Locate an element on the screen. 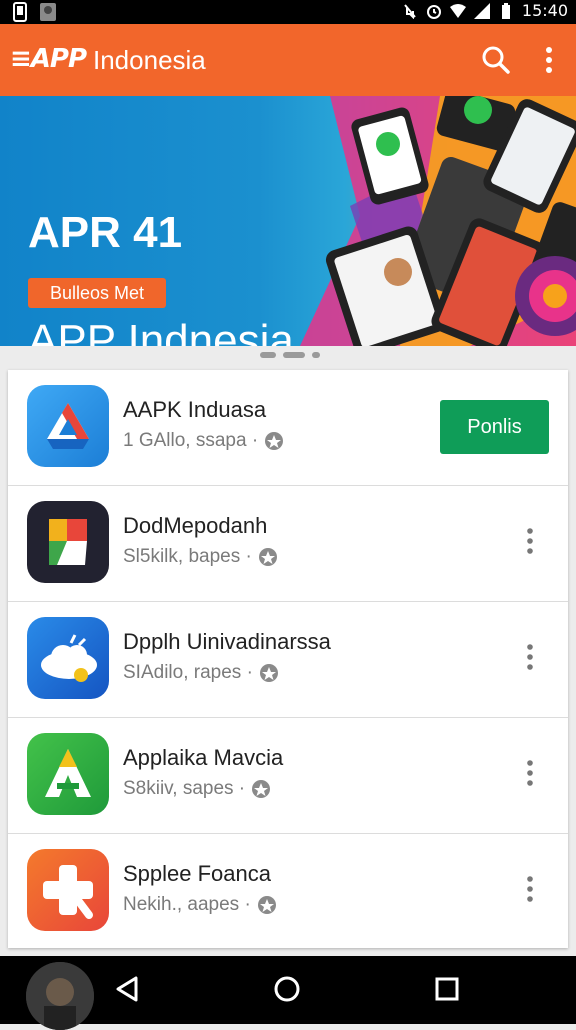 Image resolution: width=576 pixels, height=1030 pixels. recents-button is located at coordinates (447, 989).